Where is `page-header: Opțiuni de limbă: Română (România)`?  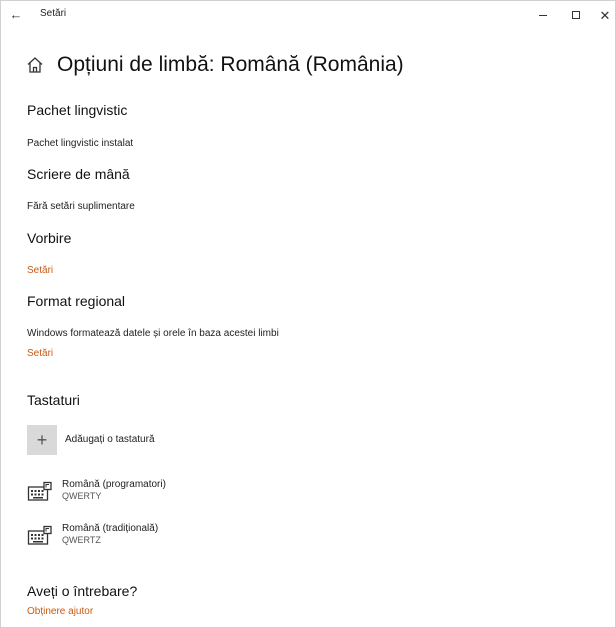 page-header: Opțiuni de limbă: Română (România) is located at coordinates (214, 65).